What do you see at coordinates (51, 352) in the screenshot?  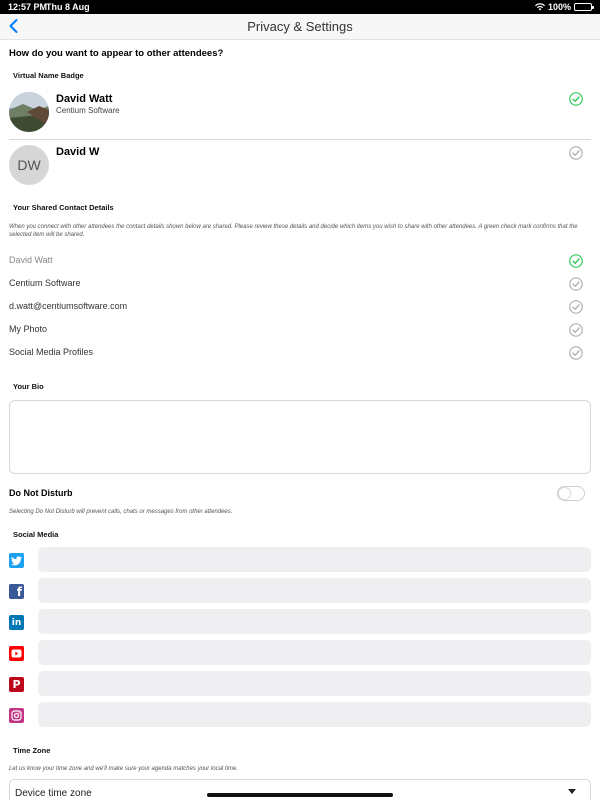 I see `contact-item-label: Social Media Profiles` at bounding box center [51, 352].